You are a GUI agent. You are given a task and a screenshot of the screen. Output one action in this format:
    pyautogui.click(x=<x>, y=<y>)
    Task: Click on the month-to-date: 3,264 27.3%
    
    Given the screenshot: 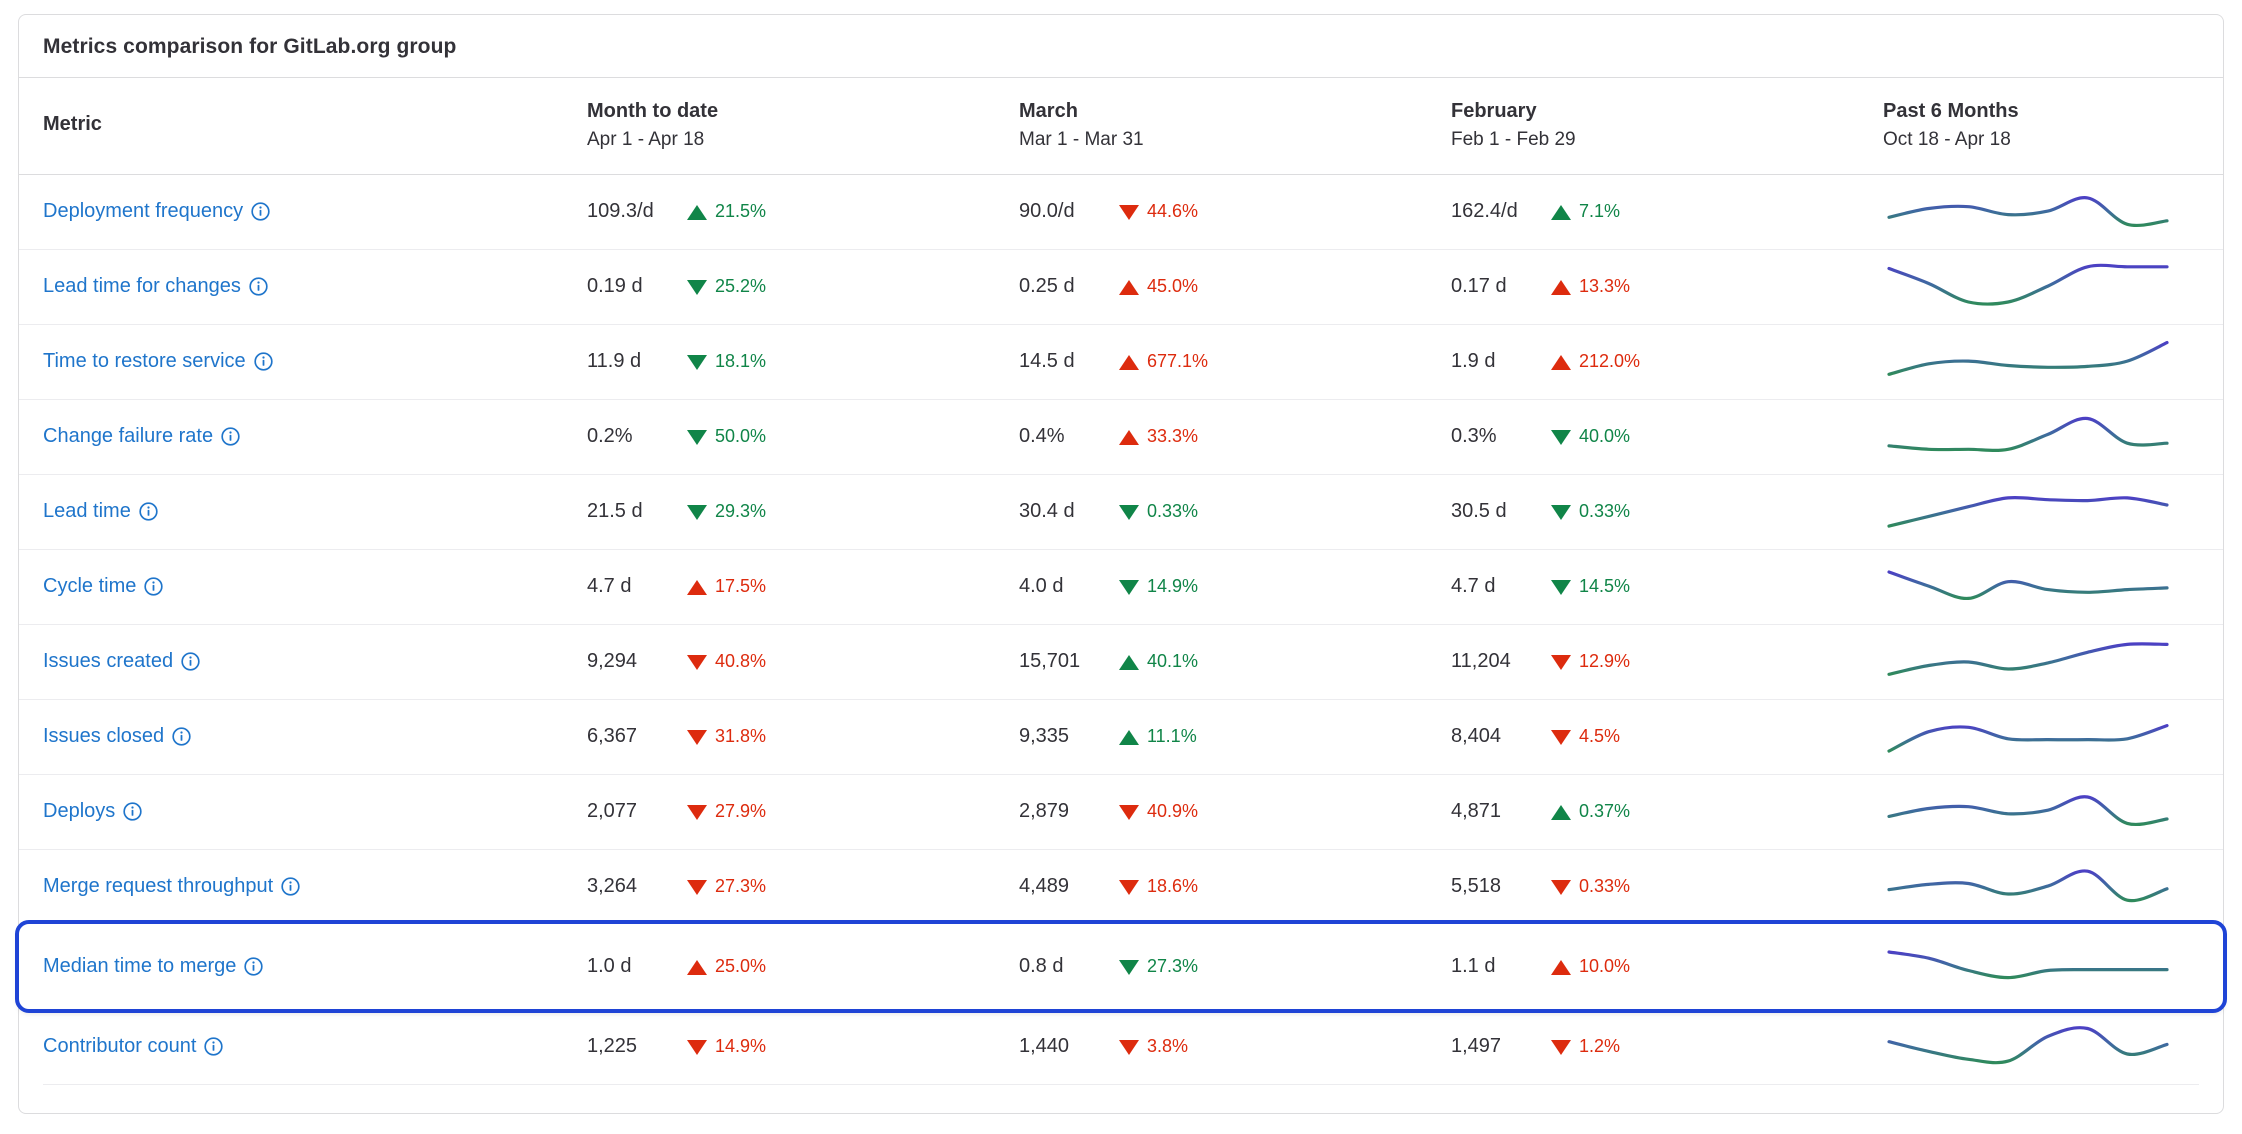 What is the action you would take?
    pyautogui.click(x=795, y=886)
    